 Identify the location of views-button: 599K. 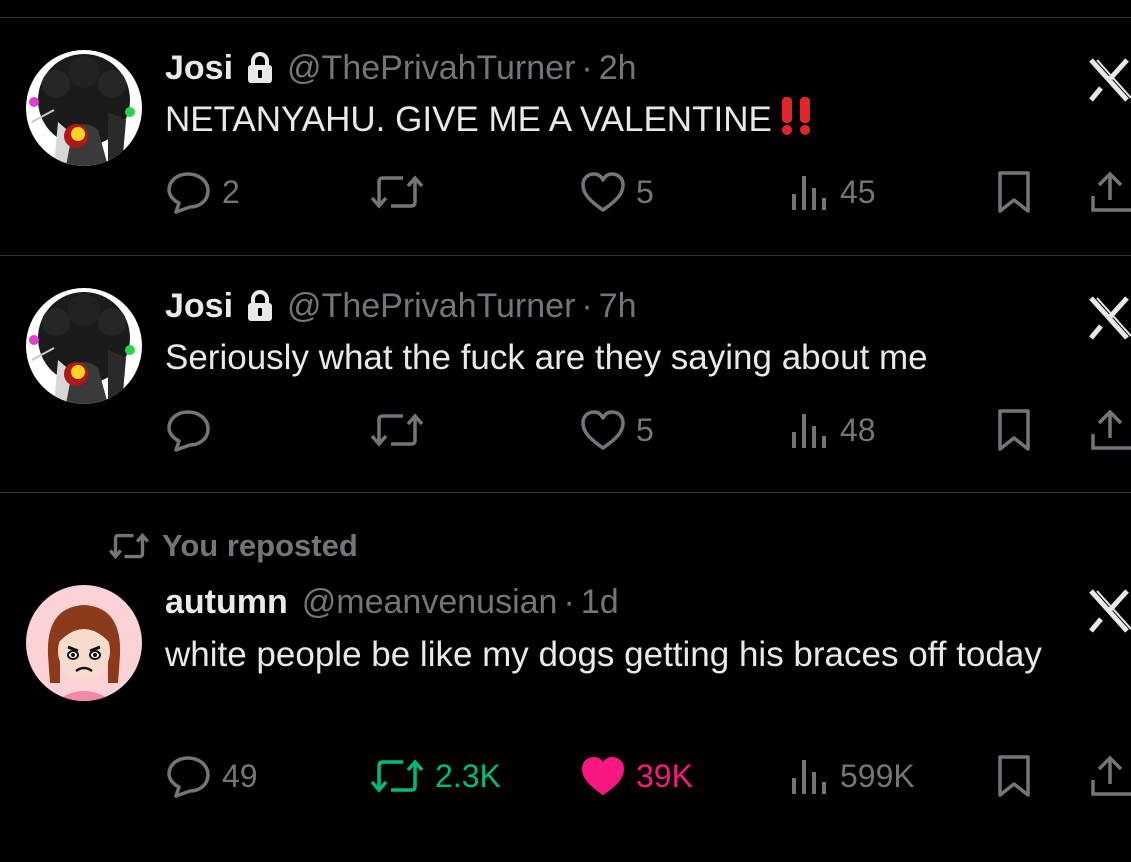
(852, 776).